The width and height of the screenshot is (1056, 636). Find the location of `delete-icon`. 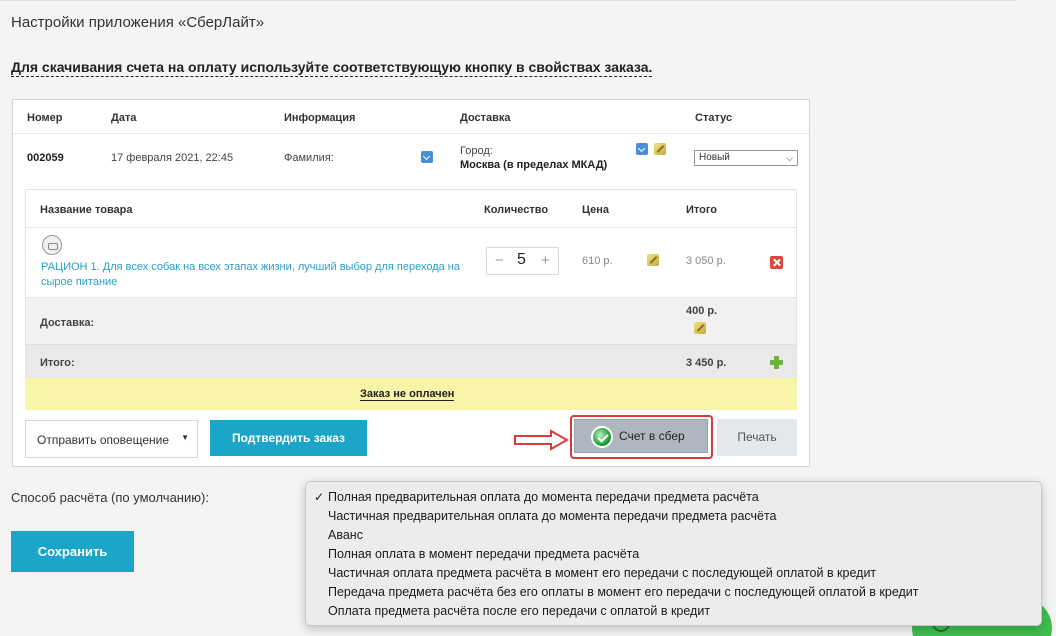

delete-icon is located at coordinates (776, 262).